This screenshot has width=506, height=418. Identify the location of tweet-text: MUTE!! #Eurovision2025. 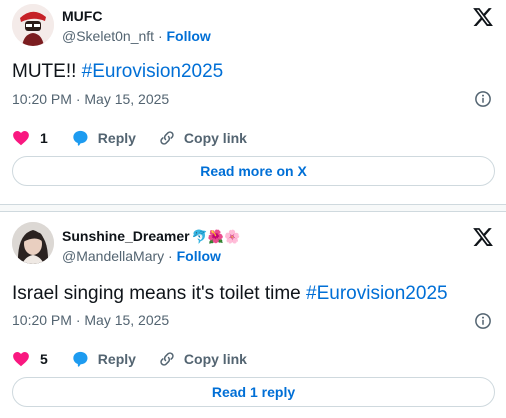
(117, 72).